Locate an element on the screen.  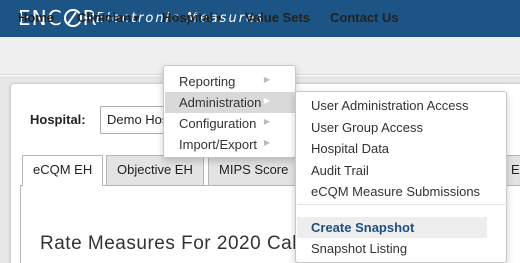
submenu-create-snapshot: Create Snapshot is located at coordinates (392, 227).